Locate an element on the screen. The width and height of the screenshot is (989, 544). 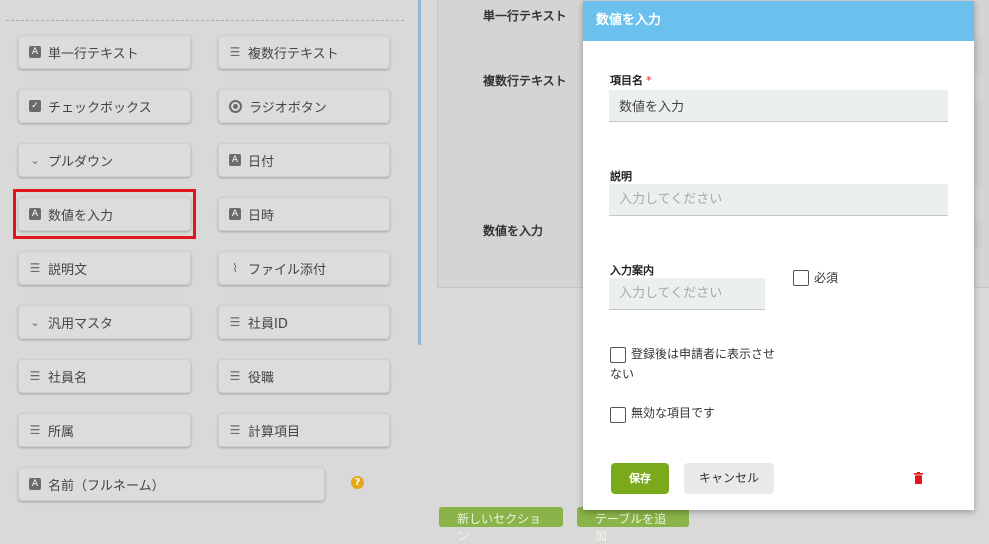
palette-button-label: 単一行テキスト is located at coordinates (93, 54).